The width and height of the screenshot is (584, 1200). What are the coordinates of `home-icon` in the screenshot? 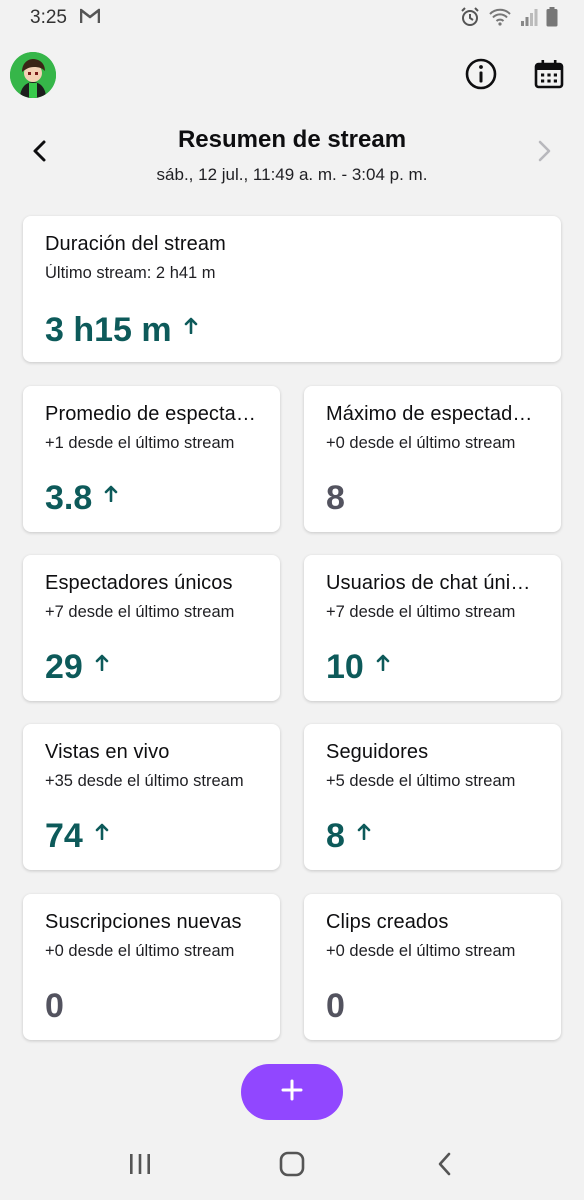 It's located at (292, 1166).